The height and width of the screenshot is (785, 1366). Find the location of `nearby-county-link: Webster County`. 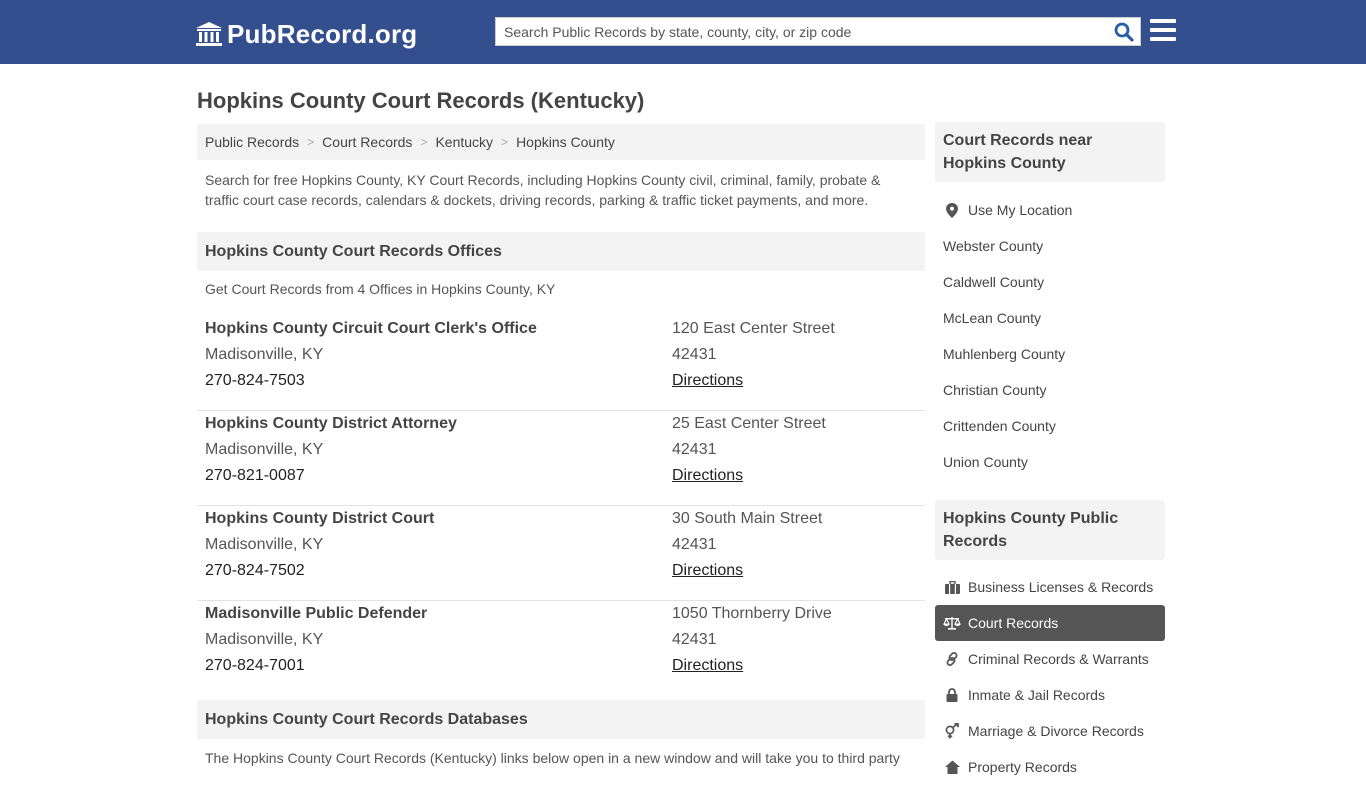

nearby-county-link: Webster County is located at coordinates (1050, 246).